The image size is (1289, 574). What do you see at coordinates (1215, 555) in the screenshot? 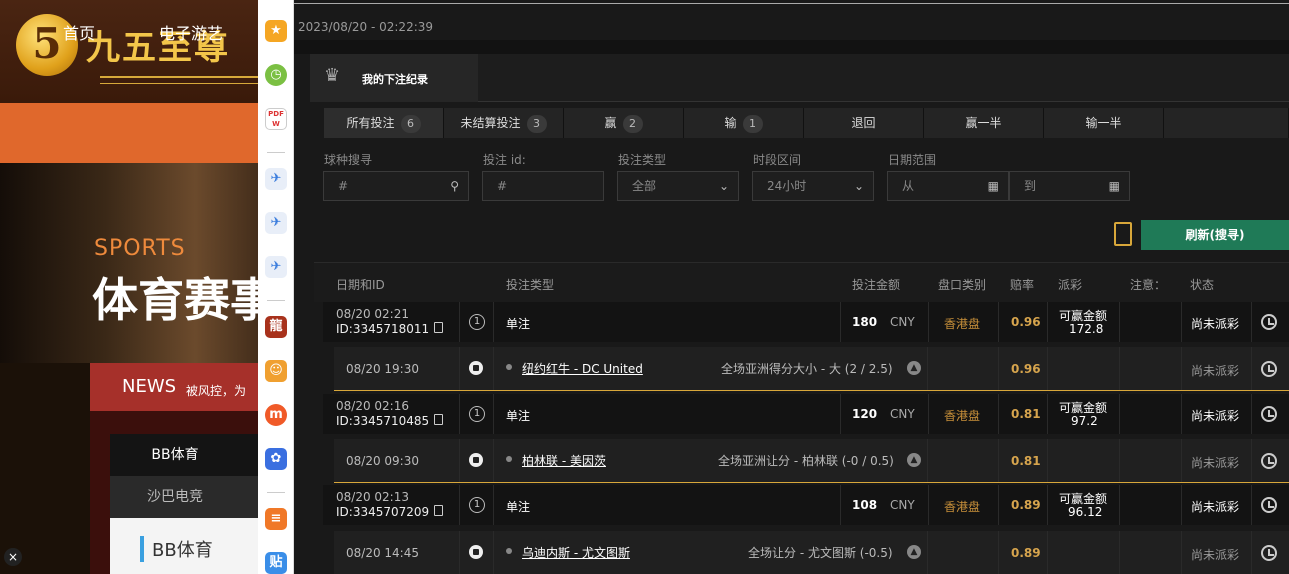
I see `detail-status: 尚未派彩` at bounding box center [1215, 555].